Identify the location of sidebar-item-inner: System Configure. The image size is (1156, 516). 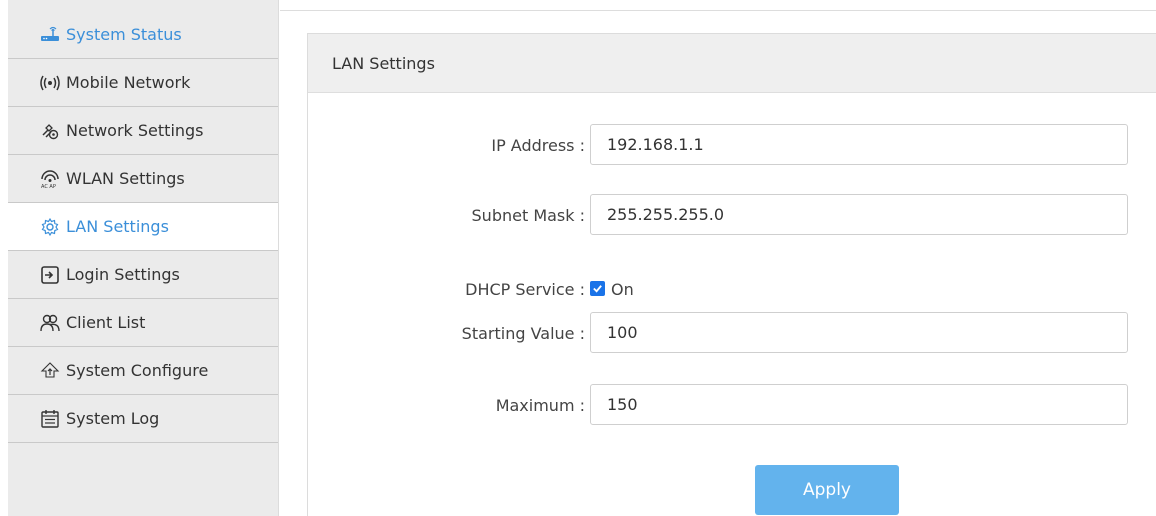
(124, 371).